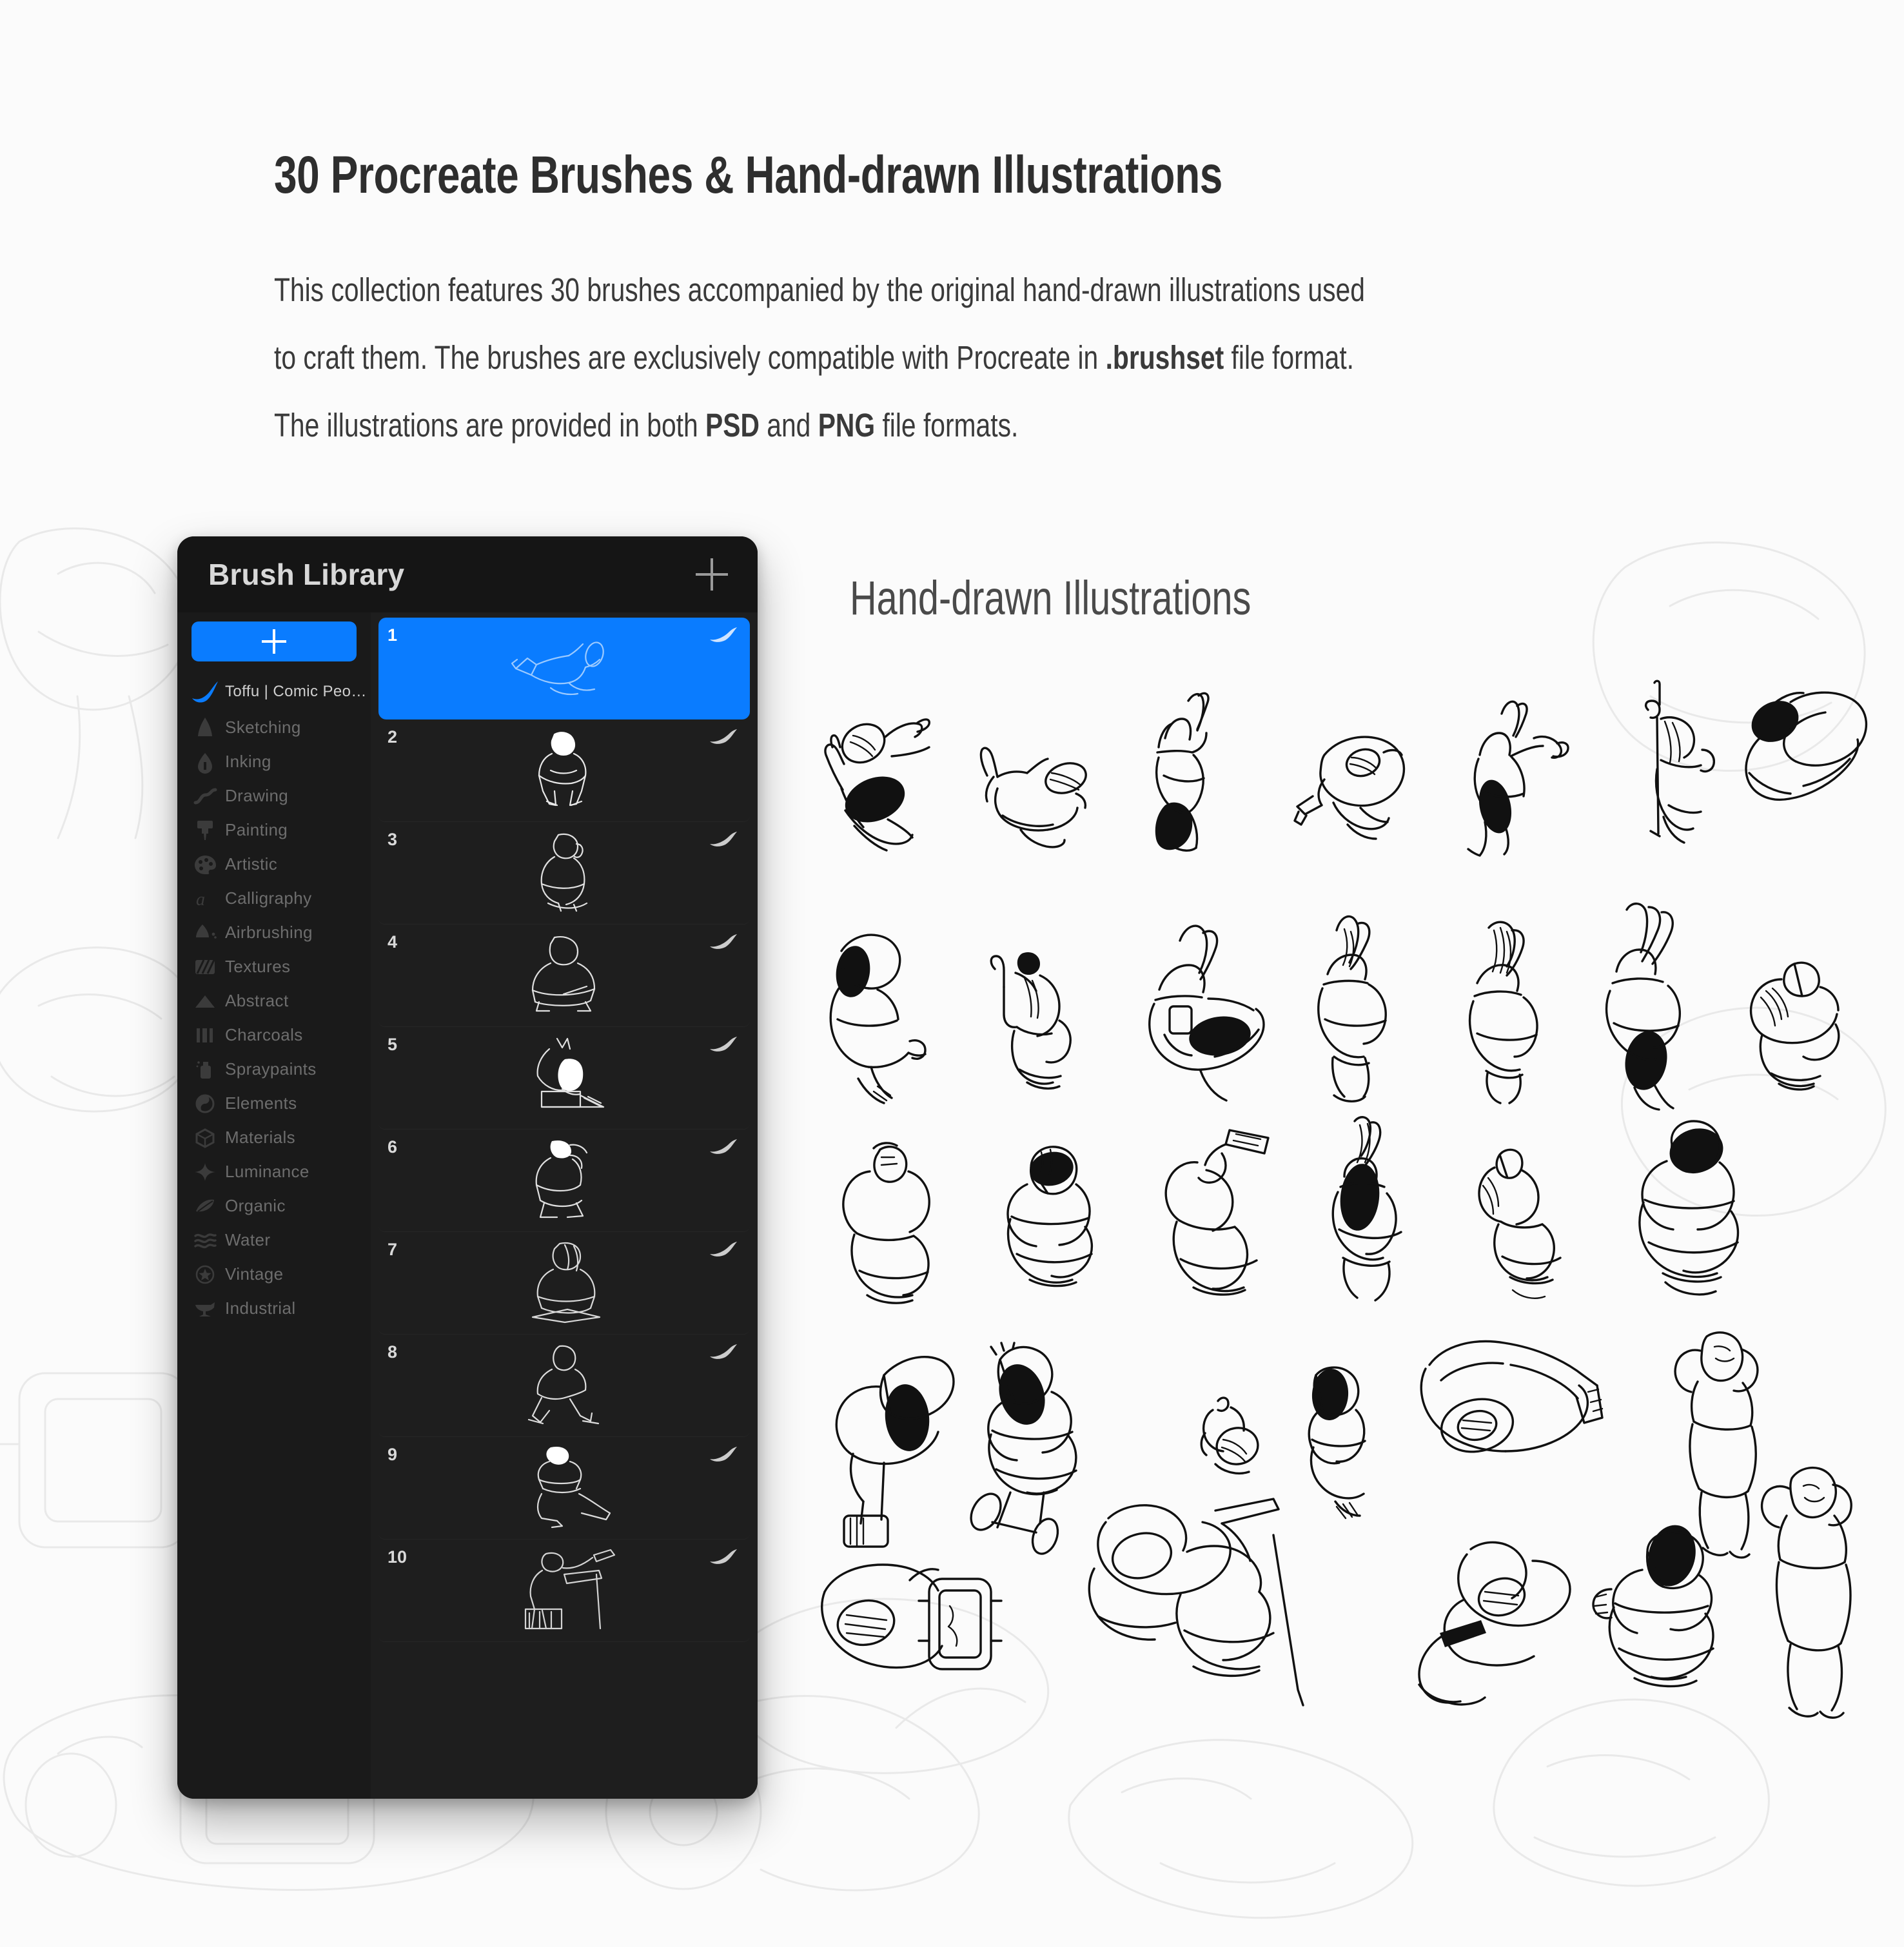 The width and height of the screenshot is (1904, 1947). What do you see at coordinates (205, 692) in the screenshot?
I see `procreate-brush-icon` at bounding box center [205, 692].